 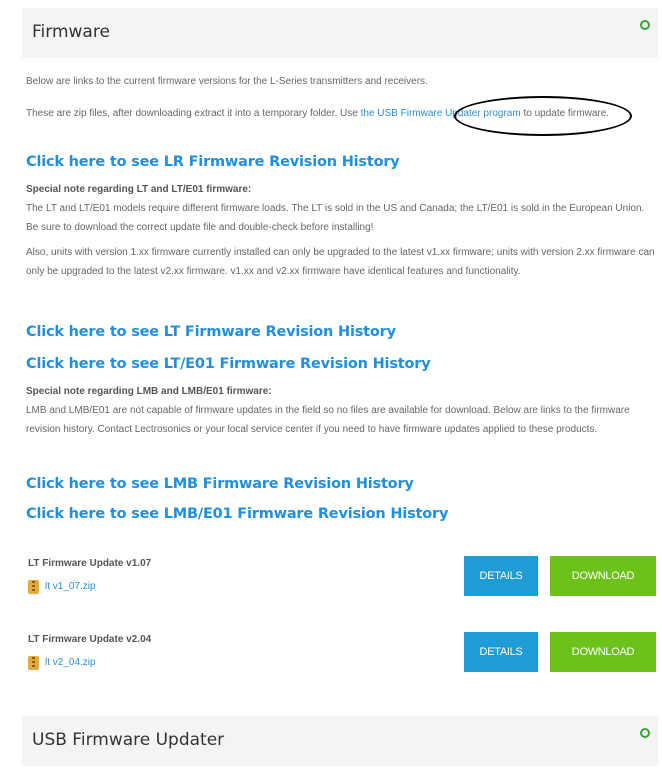 What do you see at coordinates (71, 32) in the screenshot?
I see `firmware-title: Firmware` at bounding box center [71, 32].